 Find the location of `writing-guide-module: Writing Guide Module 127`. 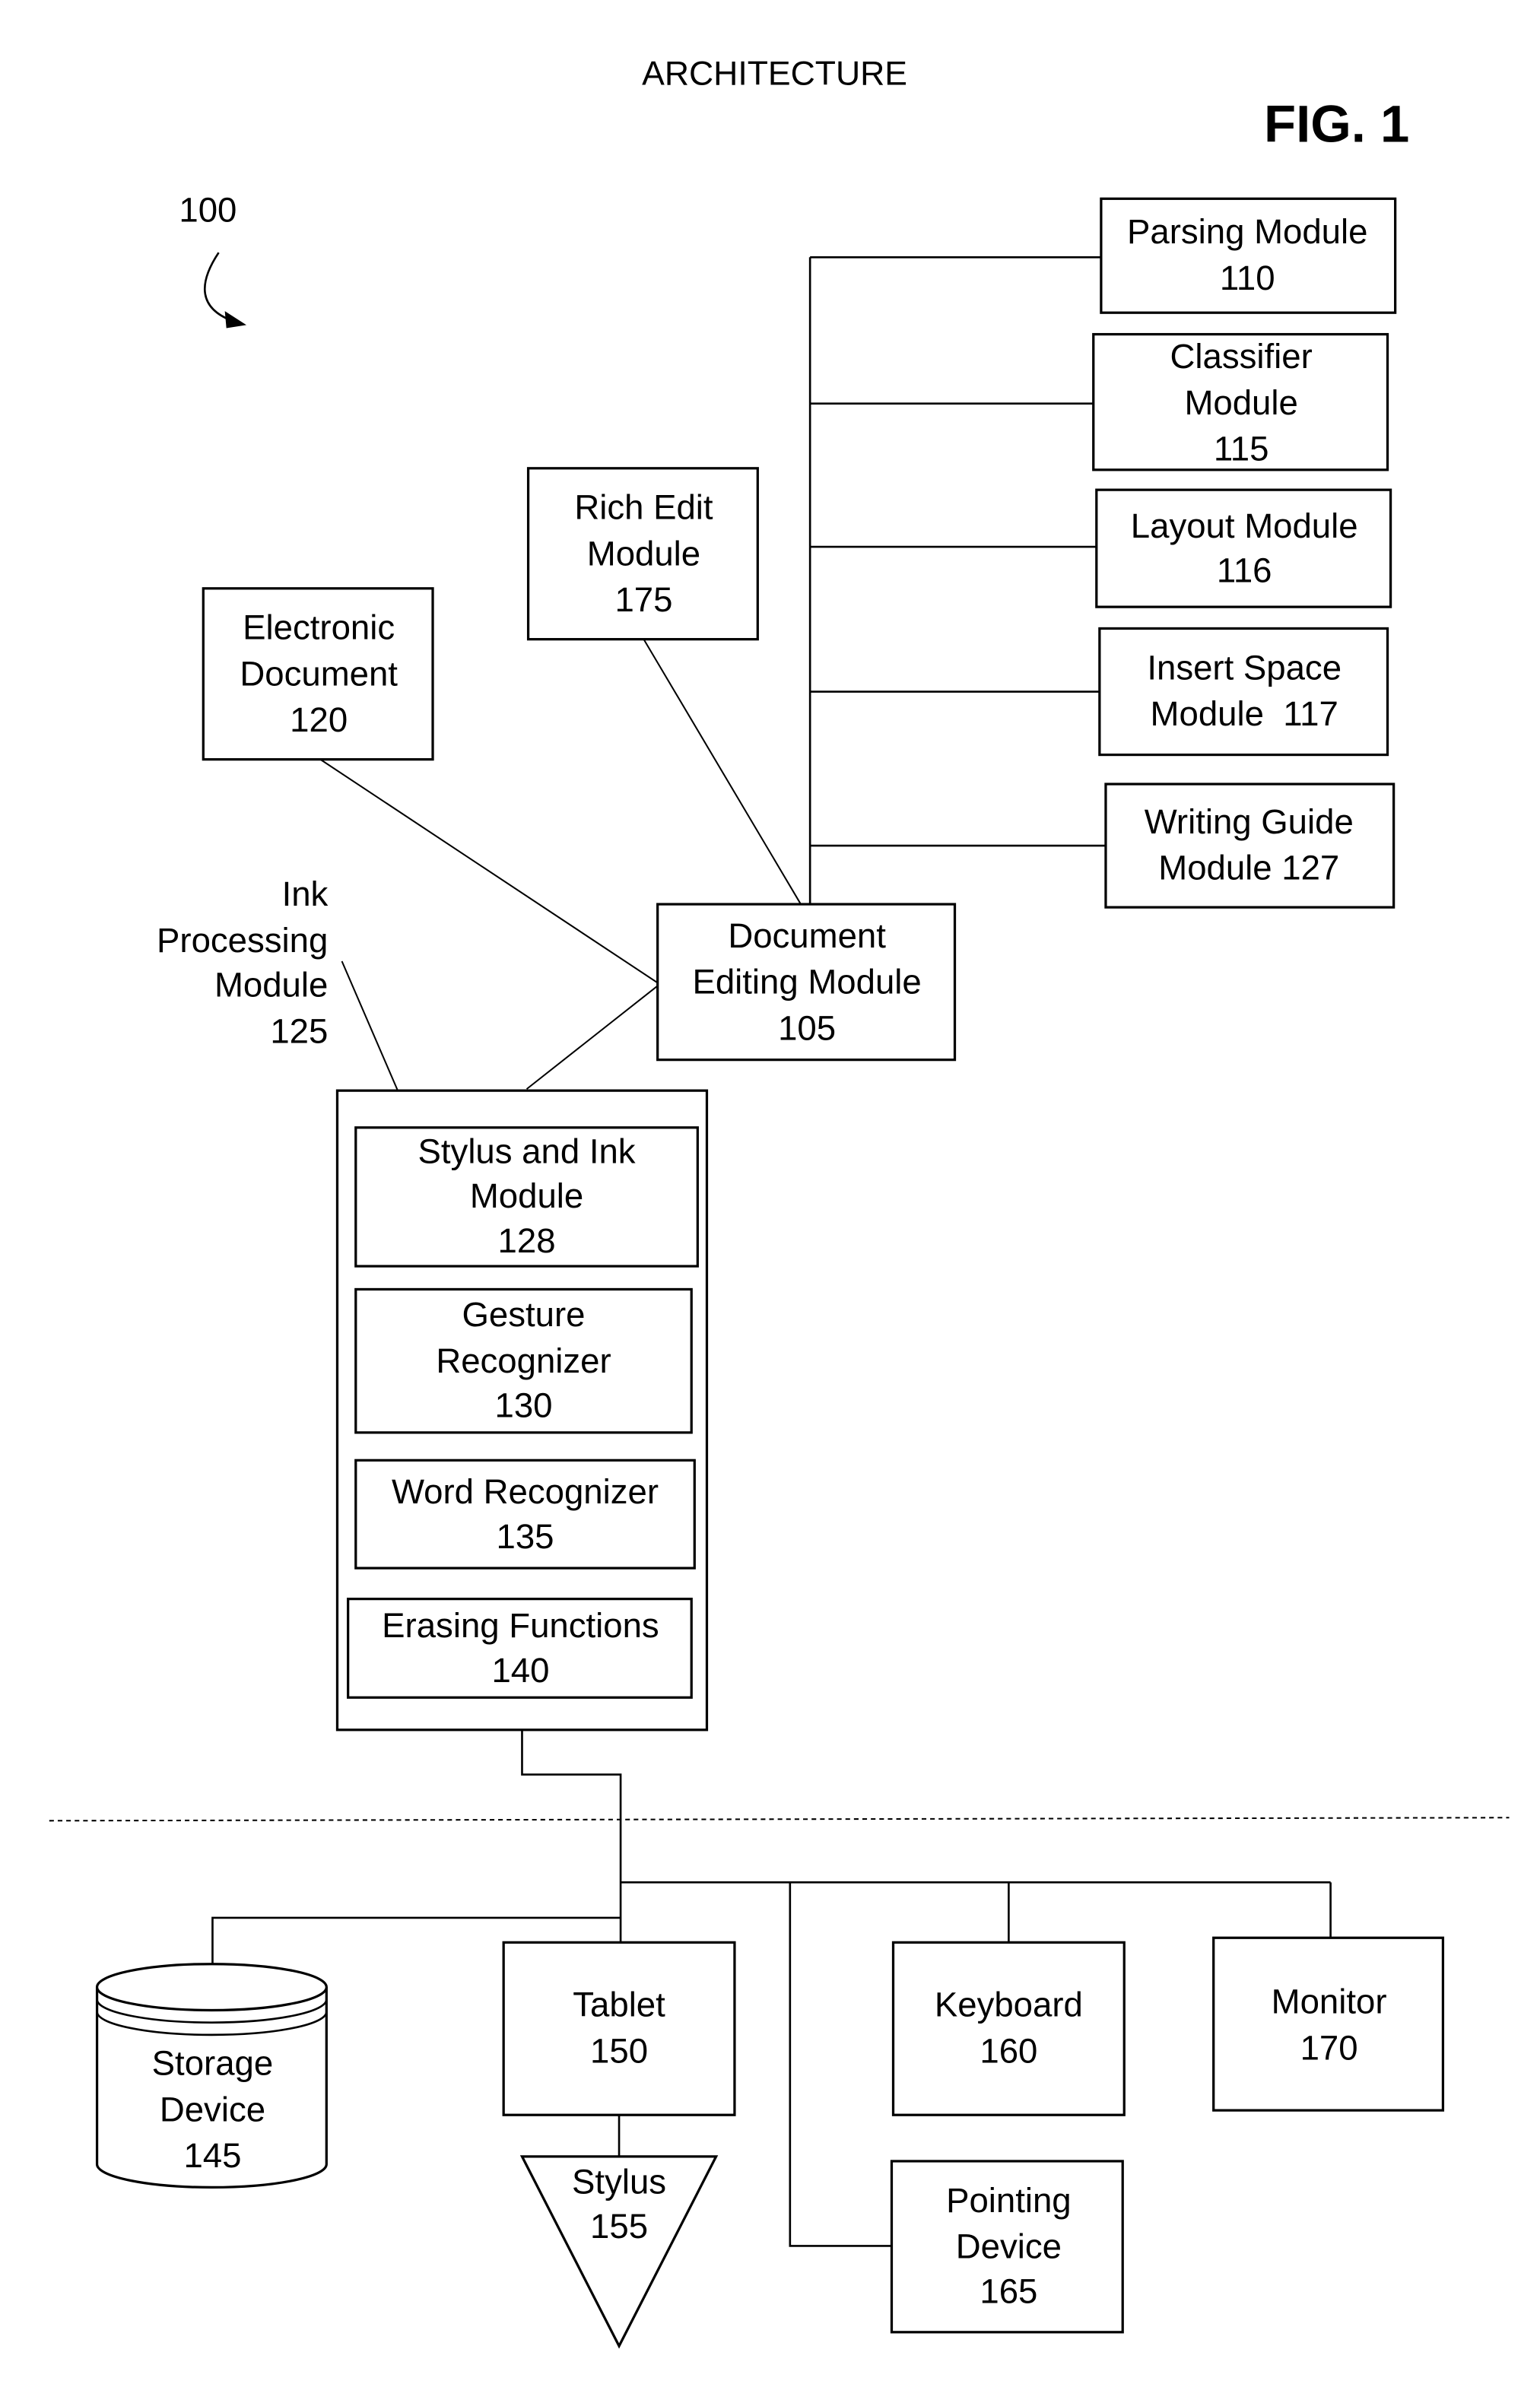

writing-guide-module: Writing Guide Module 127 is located at coordinates (1250, 845).